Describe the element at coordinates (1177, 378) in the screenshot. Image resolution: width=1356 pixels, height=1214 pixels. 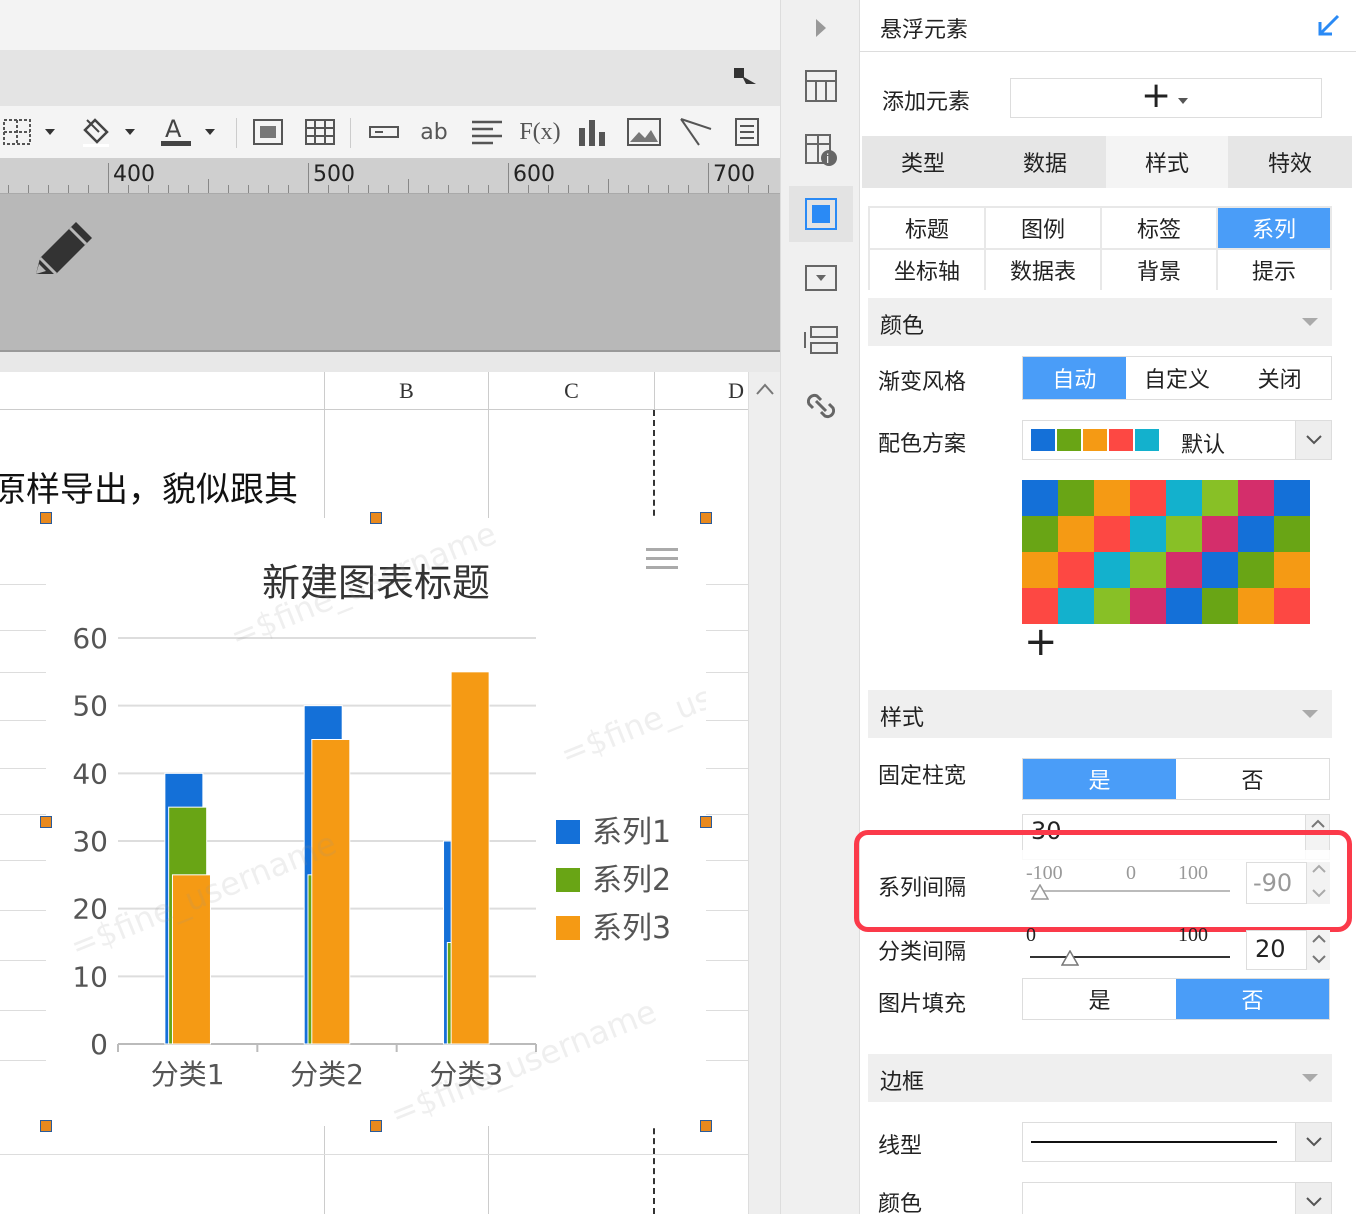
I see `gradient-custom-option: 自定义` at that location.